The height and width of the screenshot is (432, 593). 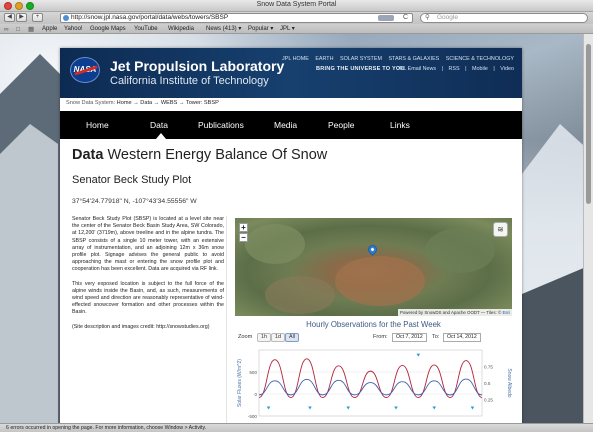 What do you see at coordinates (324, 59) in the screenshot?
I see `top-link: EARTH` at bounding box center [324, 59].